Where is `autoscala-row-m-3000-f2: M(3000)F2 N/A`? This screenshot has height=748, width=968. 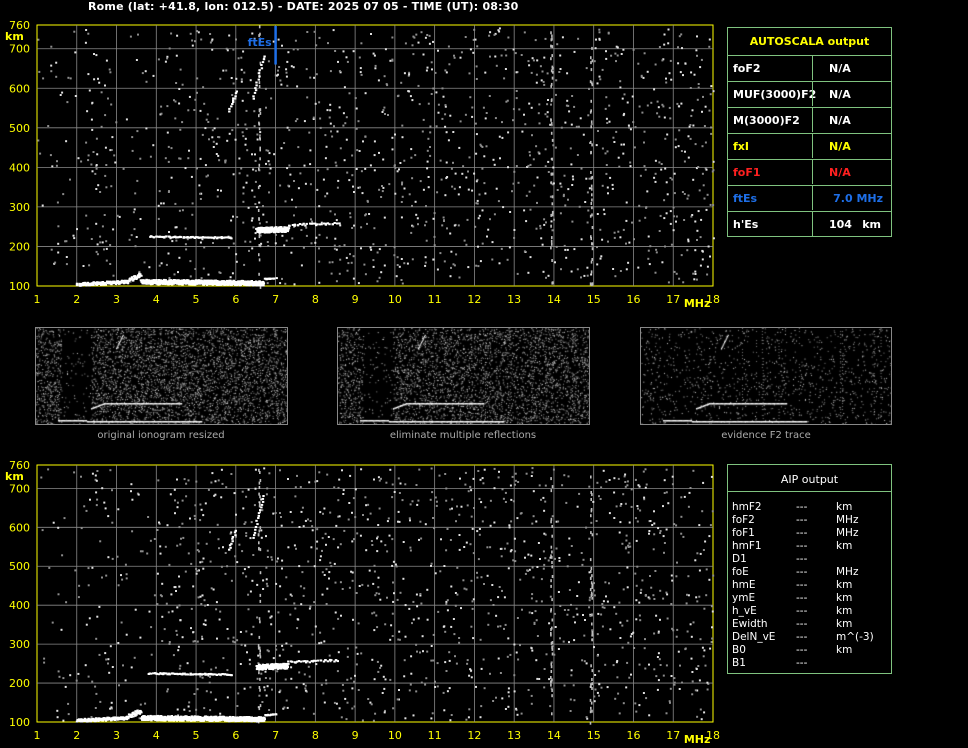 autoscala-row-m-3000-f2: M(3000)F2 N/A is located at coordinates (809, 119).